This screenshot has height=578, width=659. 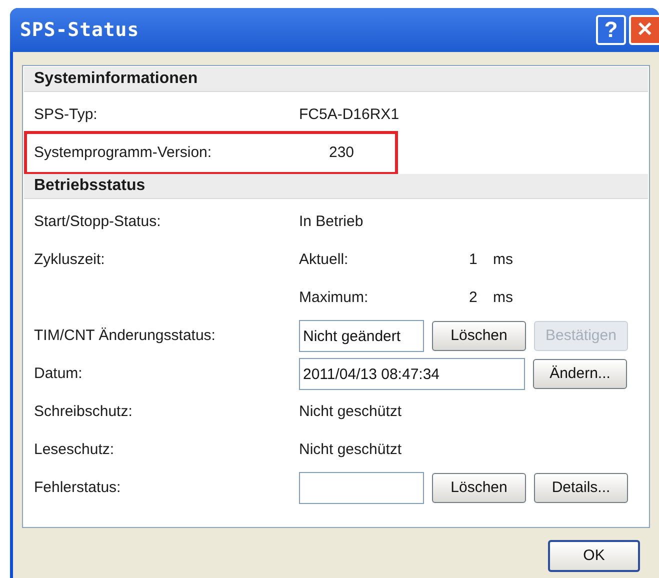 I want to click on status-field: 2011/04/13 08:47:34, so click(x=412, y=374).